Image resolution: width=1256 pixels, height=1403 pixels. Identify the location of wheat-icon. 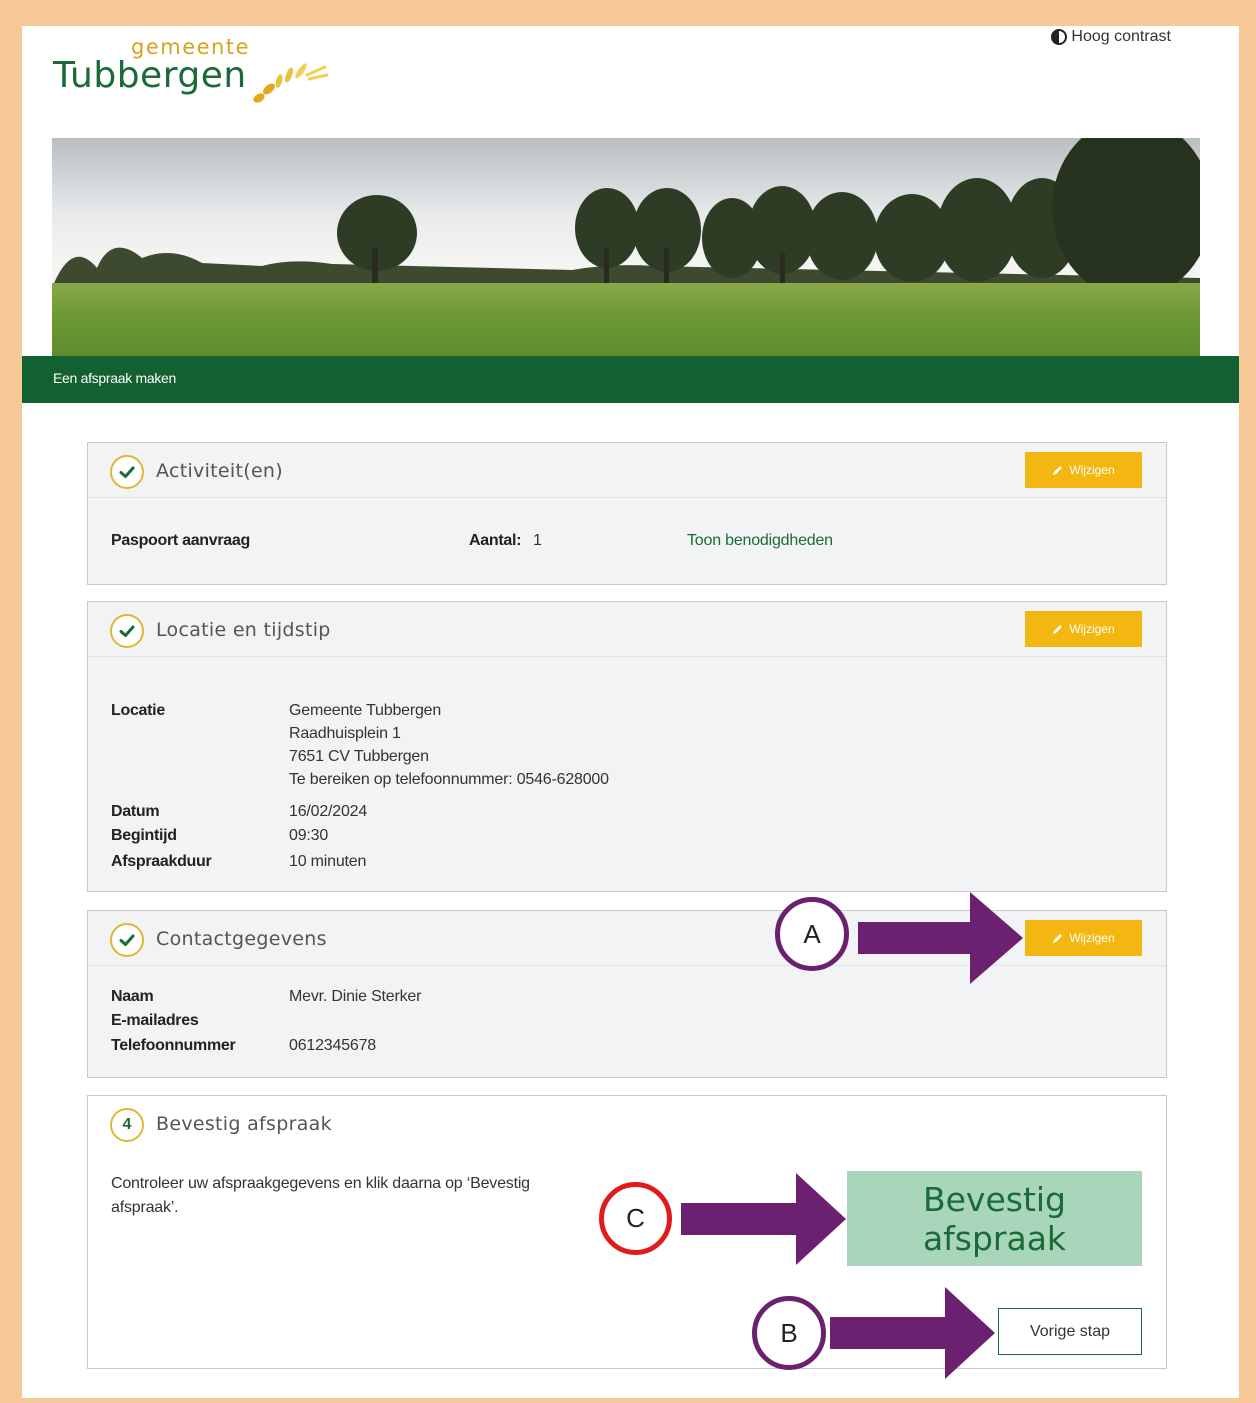
(291, 83).